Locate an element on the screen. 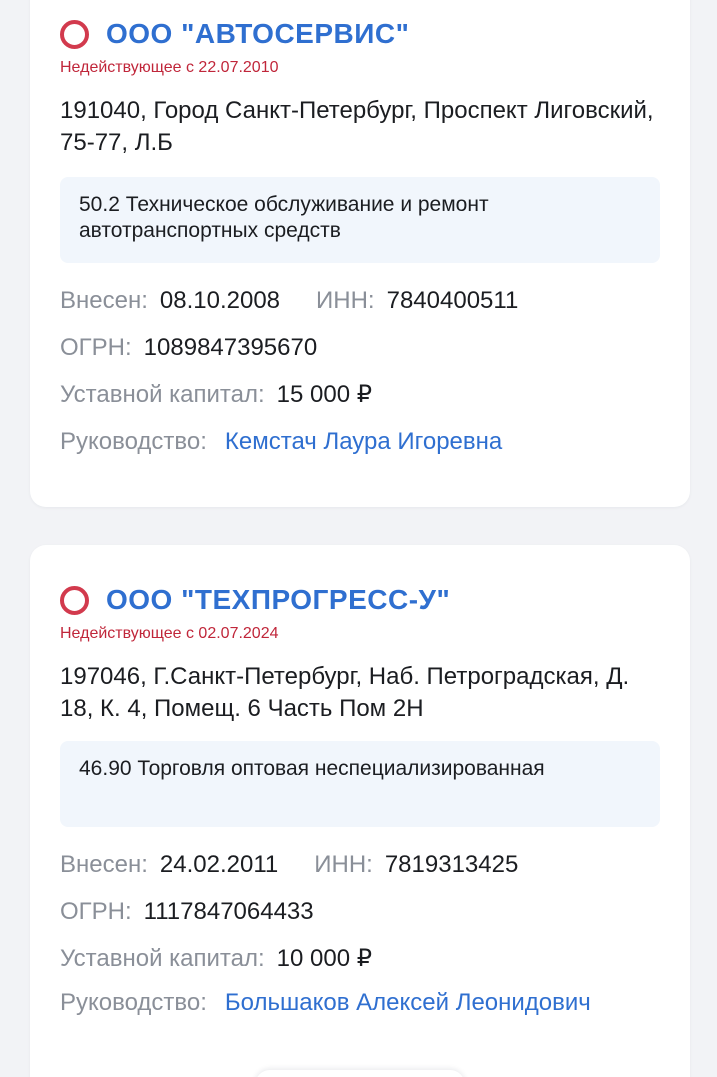 The height and width of the screenshot is (1077, 717). status-text: Недействующее с 02.07.2024 is located at coordinates (169, 633).